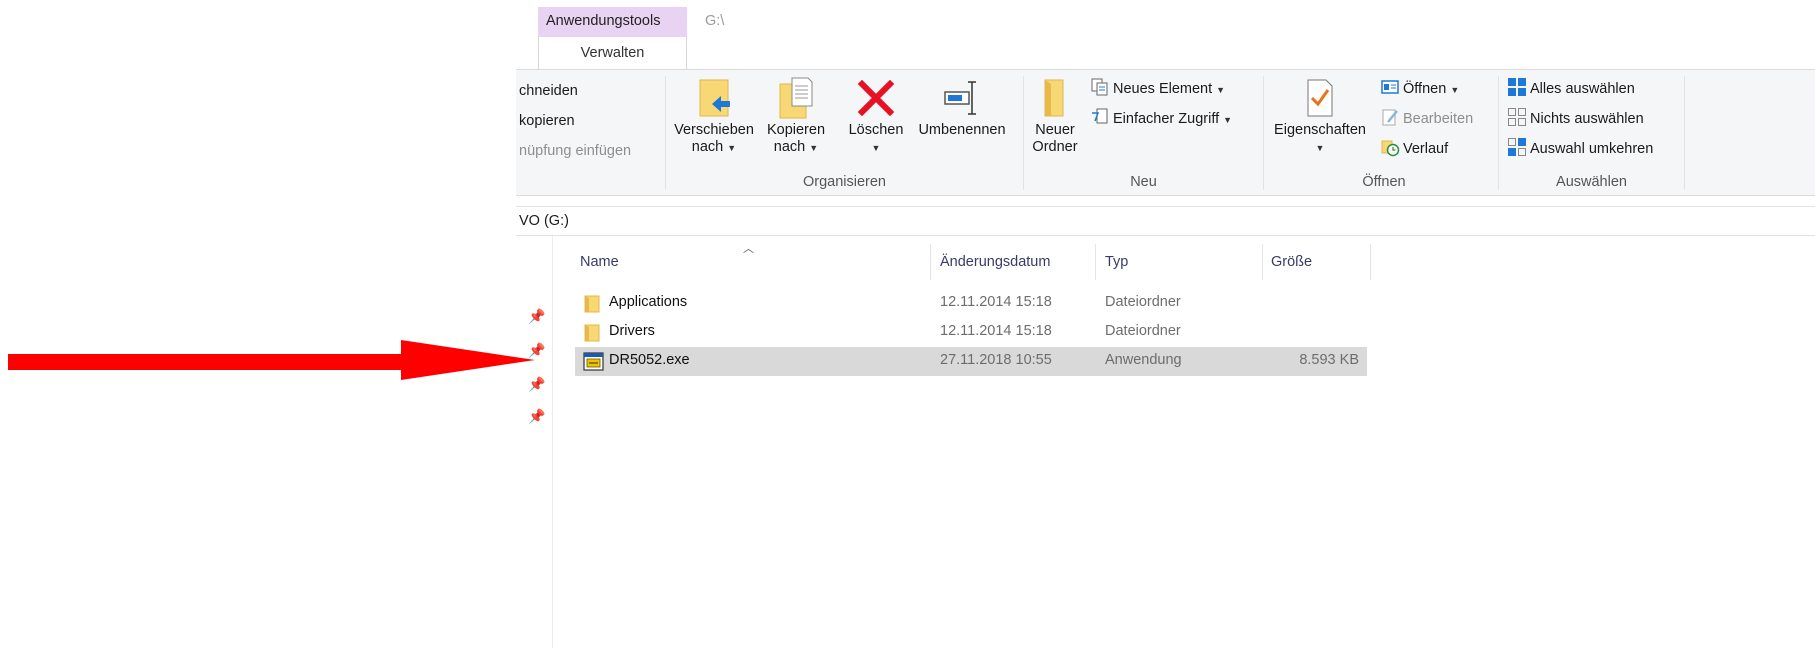  What do you see at coordinates (1163, 89) in the screenshot?
I see `new-item-label: Neues Element` at bounding box center [1163, 89].